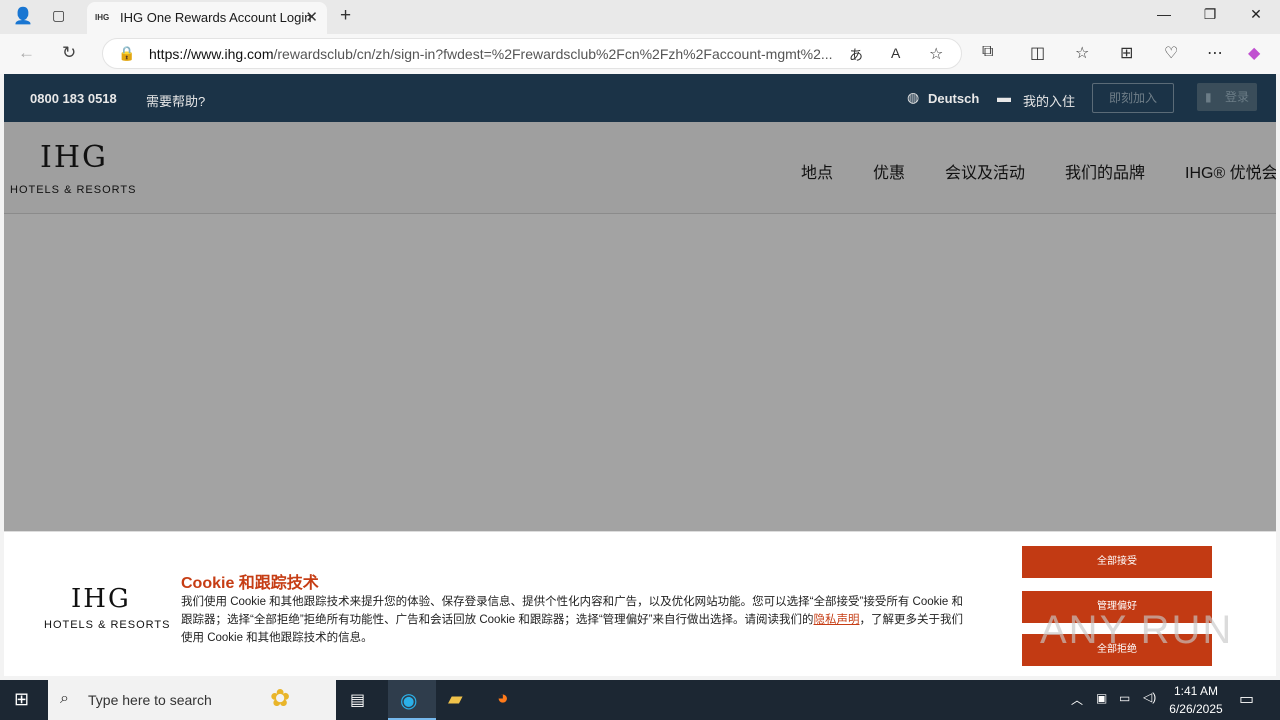  What do you see at coordinates (1133, 98) in the screenshot?
I see `join-button: 即刻加入` at bounding box center [1133, 98].